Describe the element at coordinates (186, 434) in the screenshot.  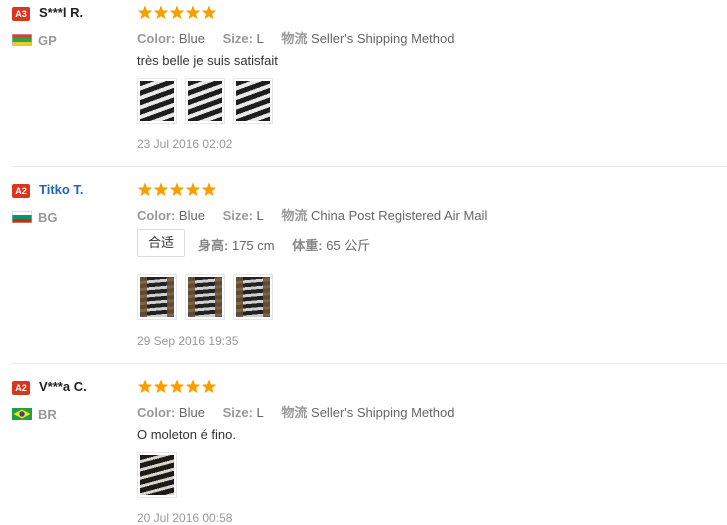
I see `review-text: O moleton é fino.` at that location.